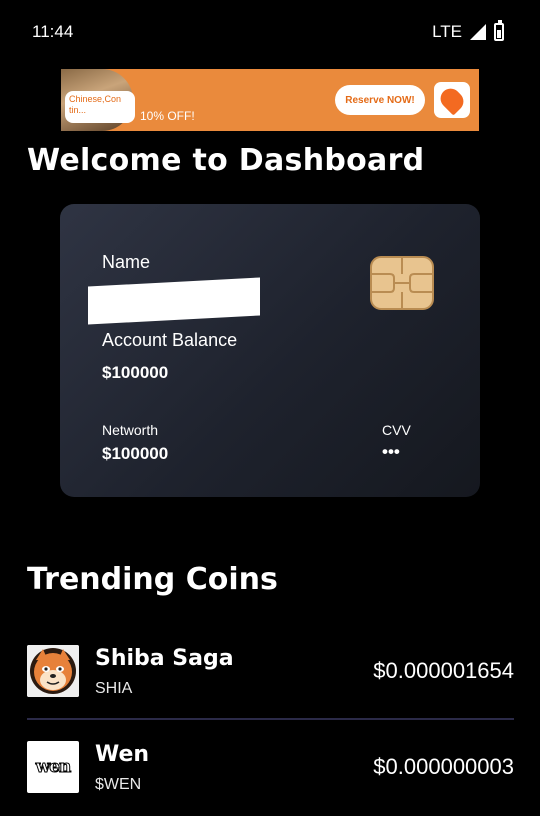 Image resolution: width=540 pixels, height=816 pixels. I want to click on coin-name: Shiba Saga, so click(164, 658).